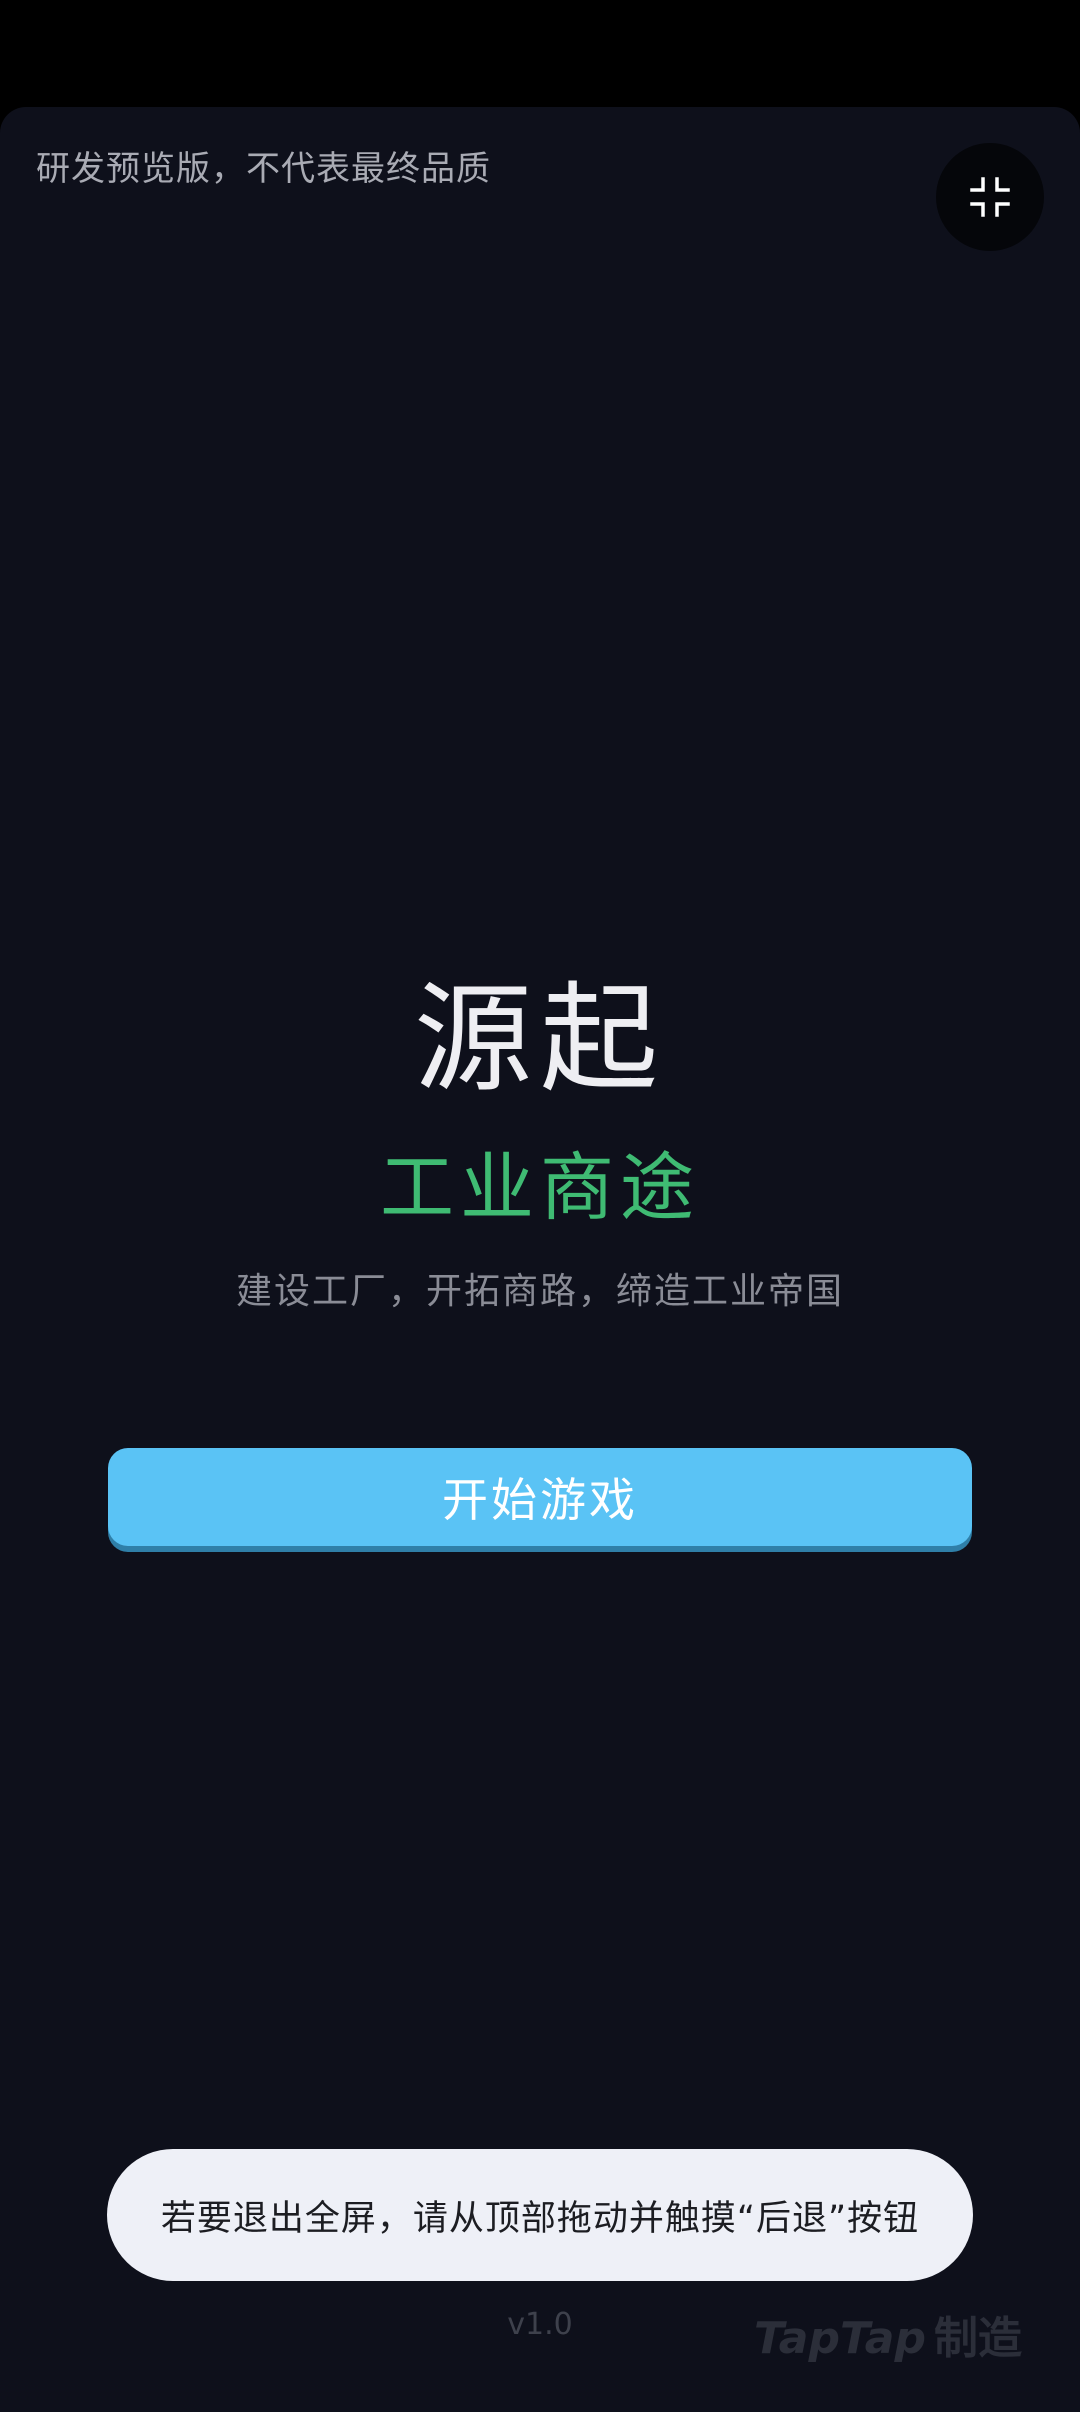 This screenshot has height=2412, width=1080. I want to click on game-title: 源起, so click(539, 1039).